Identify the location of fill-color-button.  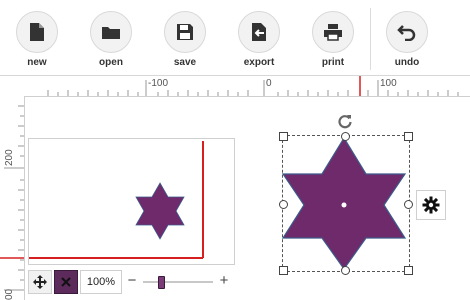
(66, 282).